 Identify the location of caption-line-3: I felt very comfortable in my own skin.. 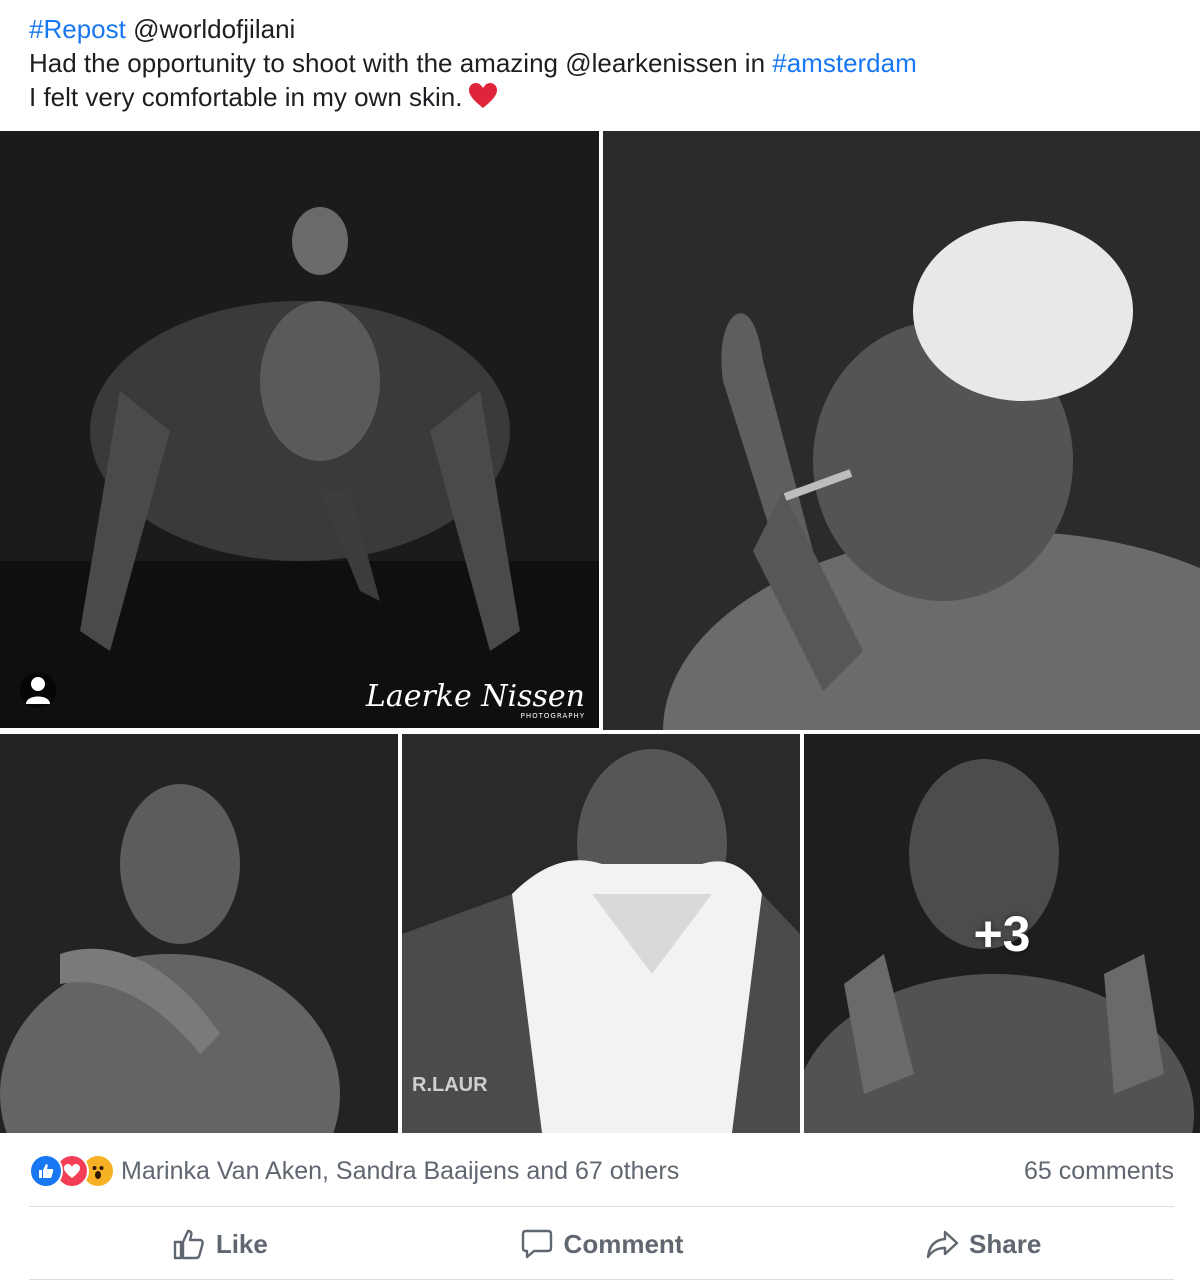
(604, 99).